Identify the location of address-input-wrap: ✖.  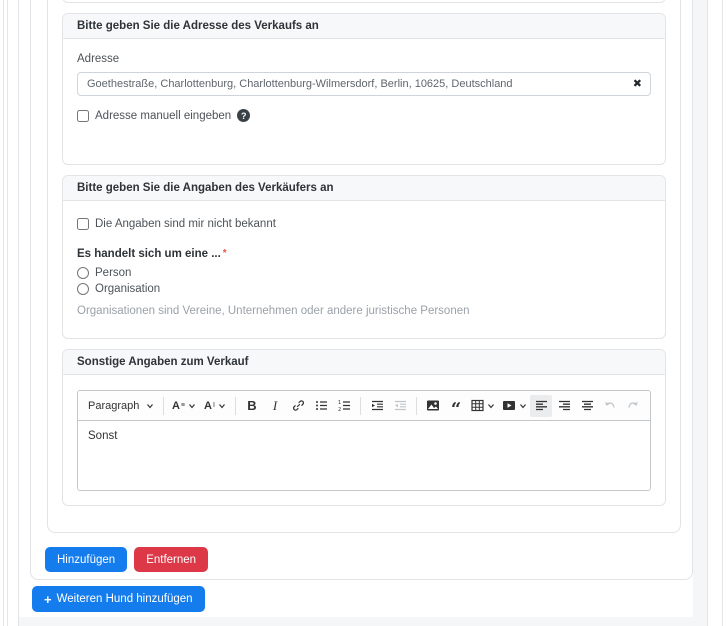
(364, 84).